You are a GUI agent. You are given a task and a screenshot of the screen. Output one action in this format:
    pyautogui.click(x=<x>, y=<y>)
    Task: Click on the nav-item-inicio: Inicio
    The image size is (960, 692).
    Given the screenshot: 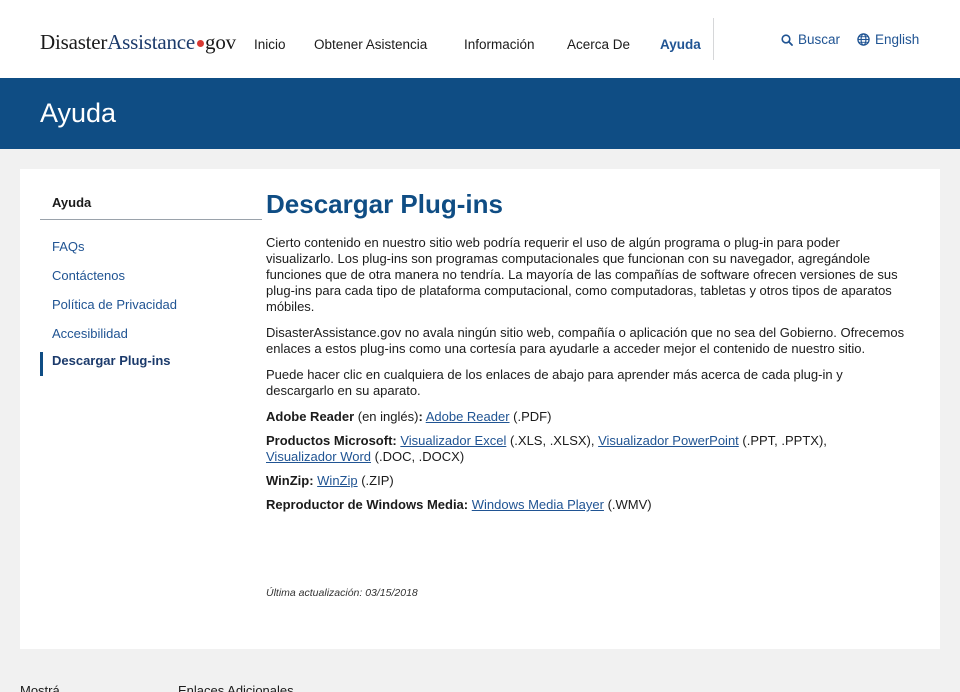 What is the action you would take?
    pyautogui.click(x=270, y=44)
    